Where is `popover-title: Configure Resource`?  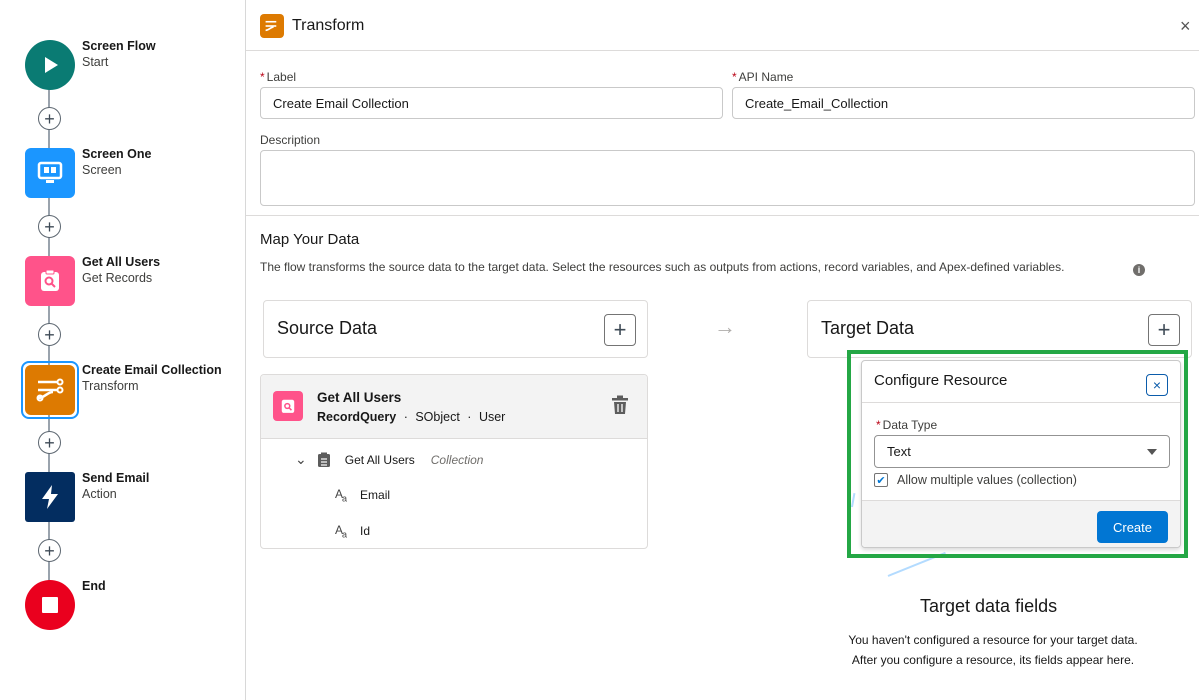 popover-title: Configure Resource is located at coordinates (941, 380).